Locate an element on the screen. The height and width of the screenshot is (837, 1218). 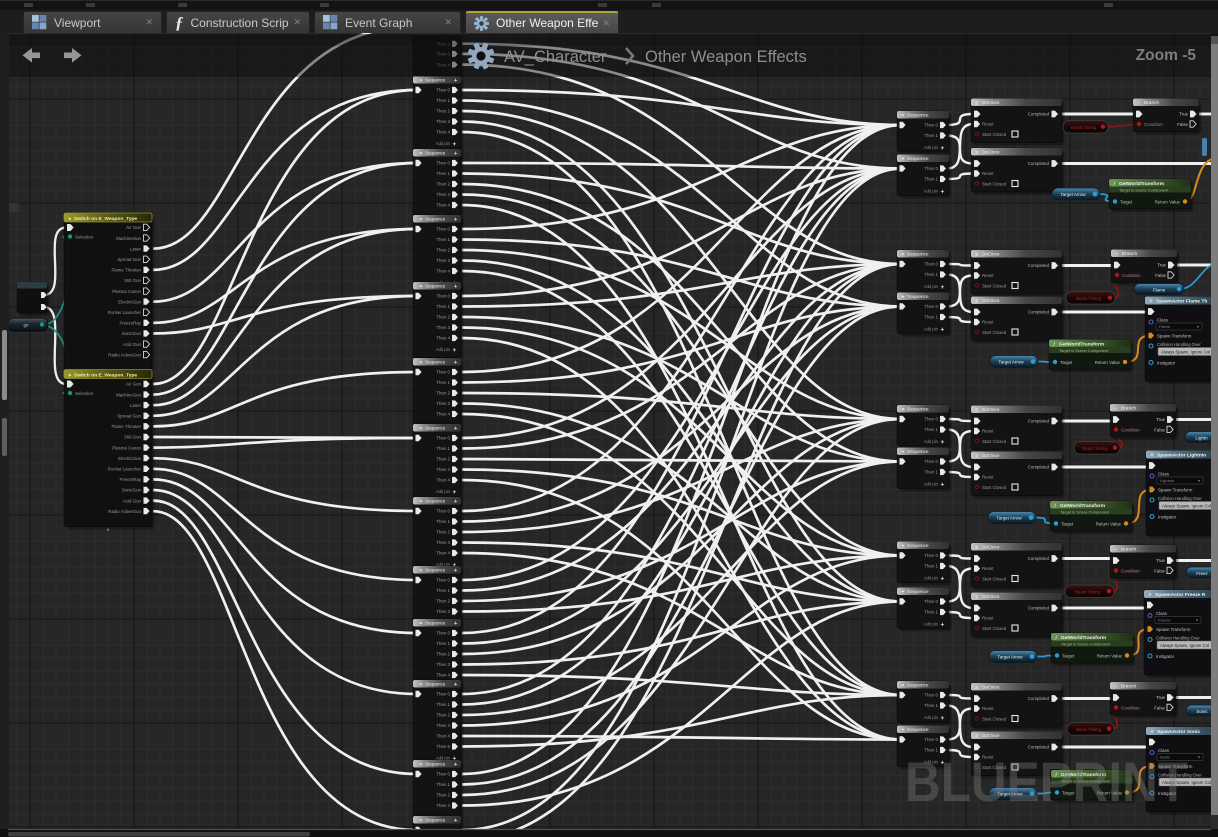
svg-text: Target is located at coordinates (1068, 655).